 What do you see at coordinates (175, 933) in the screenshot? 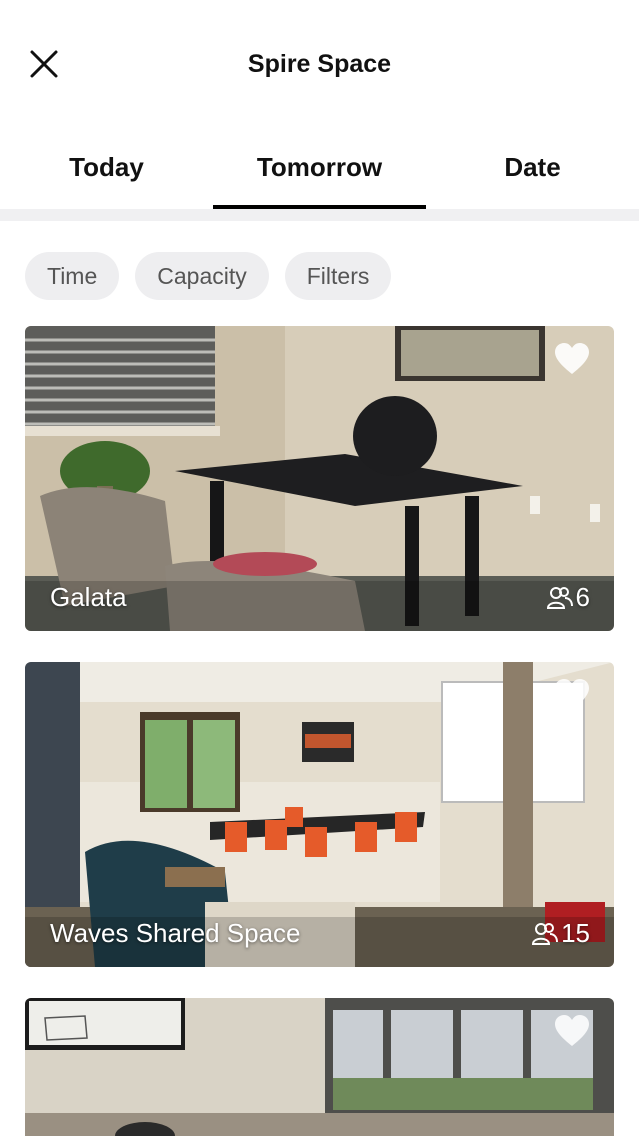
I see `space-name: Waves Shared Space` at bounding box center [175, 933].